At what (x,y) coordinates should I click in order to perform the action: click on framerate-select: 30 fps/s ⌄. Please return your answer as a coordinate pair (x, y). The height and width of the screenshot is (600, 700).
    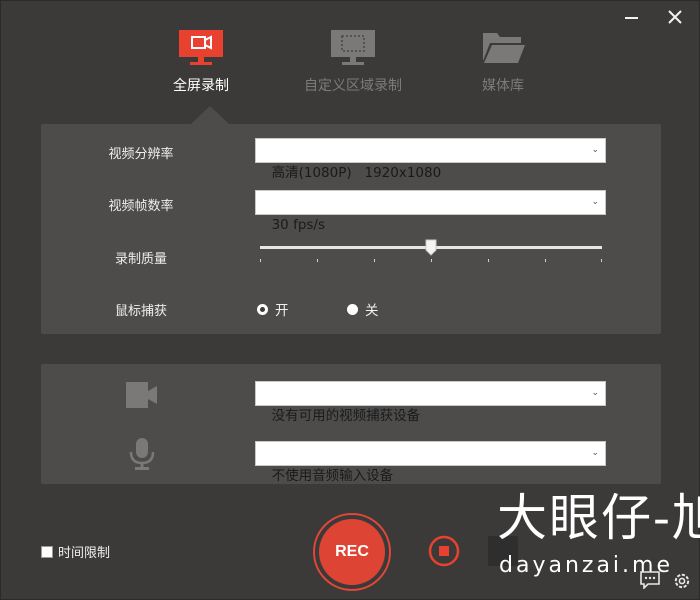
    Looking at the image, I should click on (430, 211).